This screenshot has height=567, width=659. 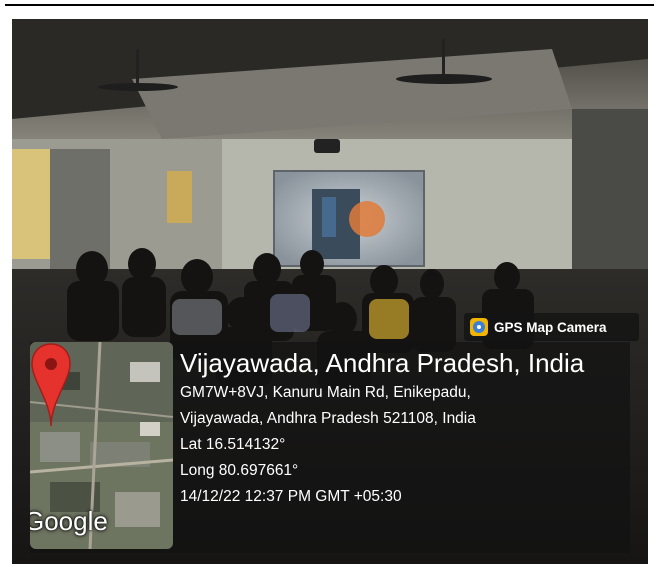 I want to click on gps-map-camera-icon, so click(x=479, y=327).